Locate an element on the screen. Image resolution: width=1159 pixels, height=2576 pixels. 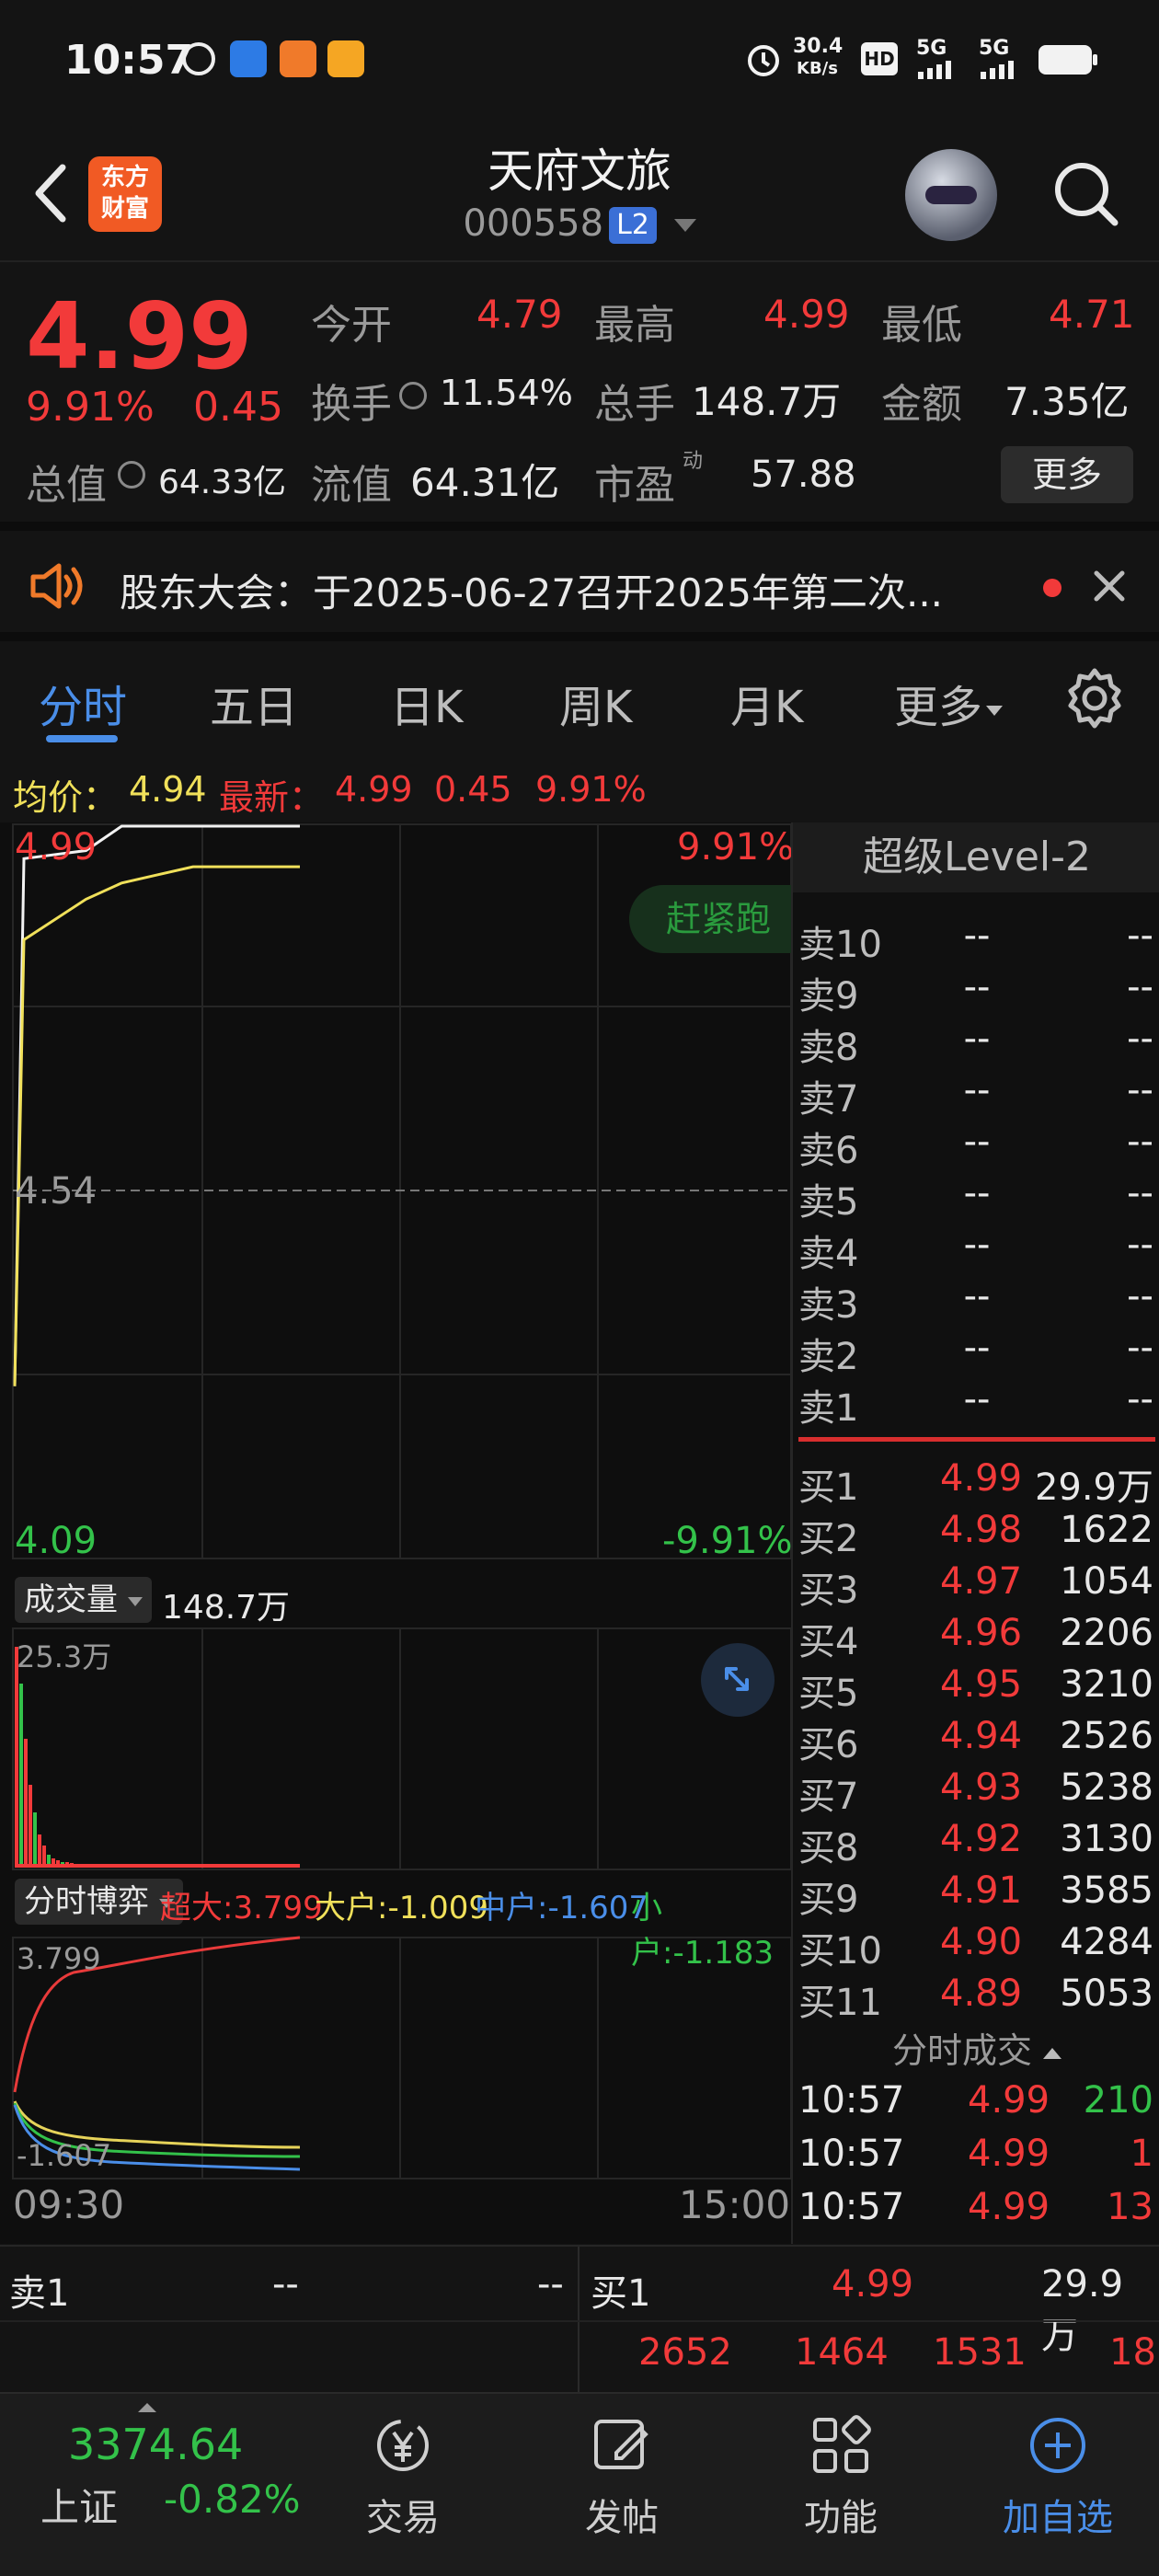
ask-row: 卖3 -- -- is located at coordinates (976, 1301).